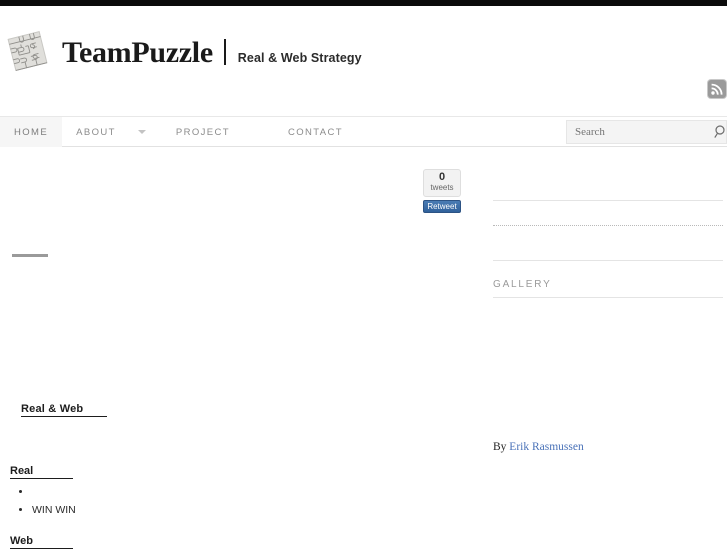 The height and width of the screenshot is (549, 727). What do you see at coordinates (42, 472) in the screenshot?
I see `heading-real: Real` at bounding box center [42, 472].